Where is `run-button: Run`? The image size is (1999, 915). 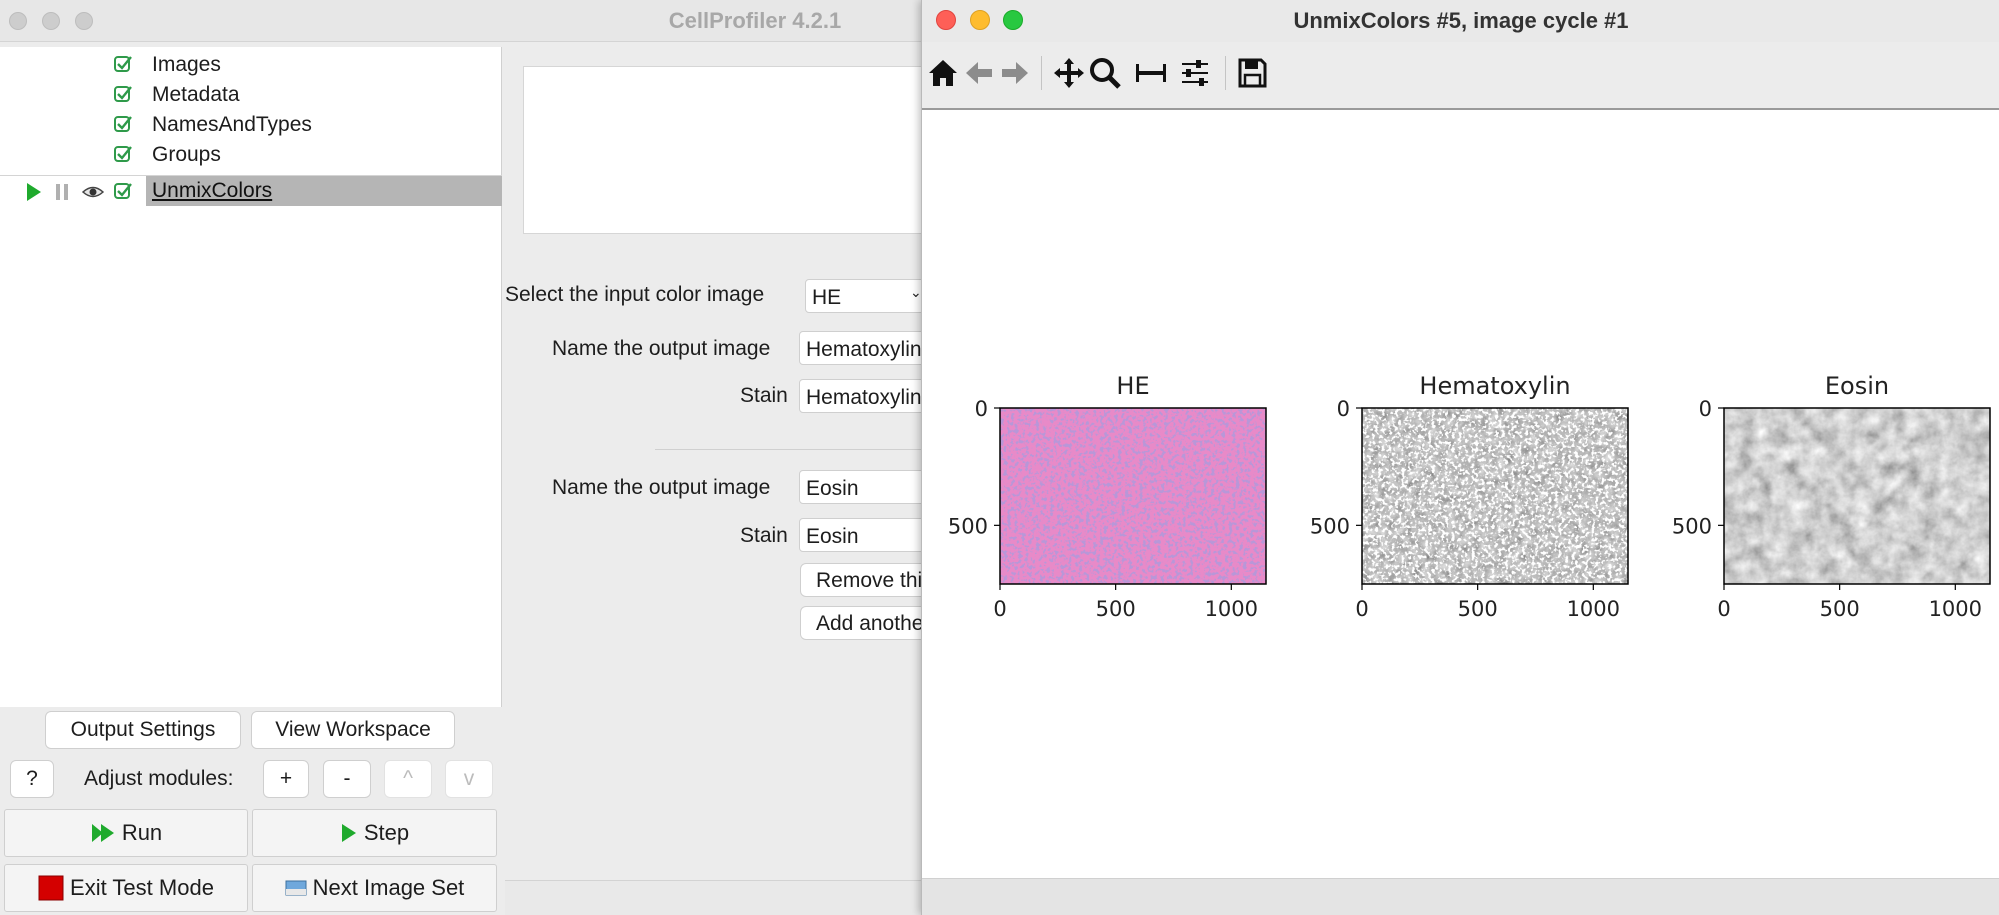 run-button: Run is located at coordinates (126, 833).